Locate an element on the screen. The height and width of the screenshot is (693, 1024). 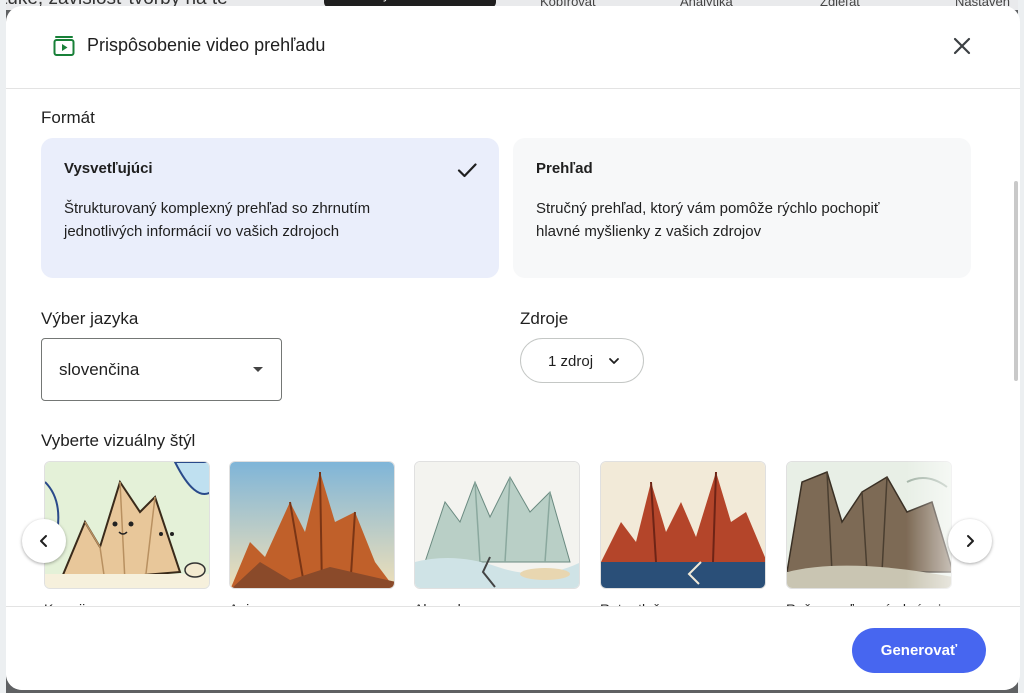
style-thumbnail-watercolor is located at coordinates (497, 525).